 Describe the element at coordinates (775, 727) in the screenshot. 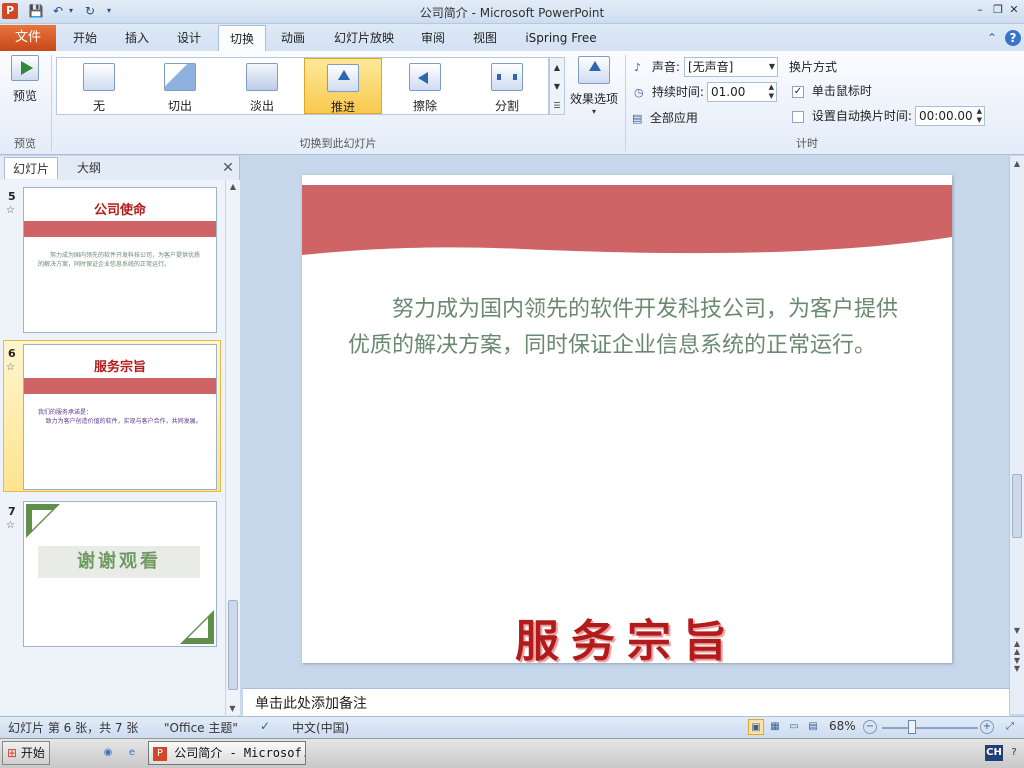

I see `slide-sorter-icon: ▦` at that location.